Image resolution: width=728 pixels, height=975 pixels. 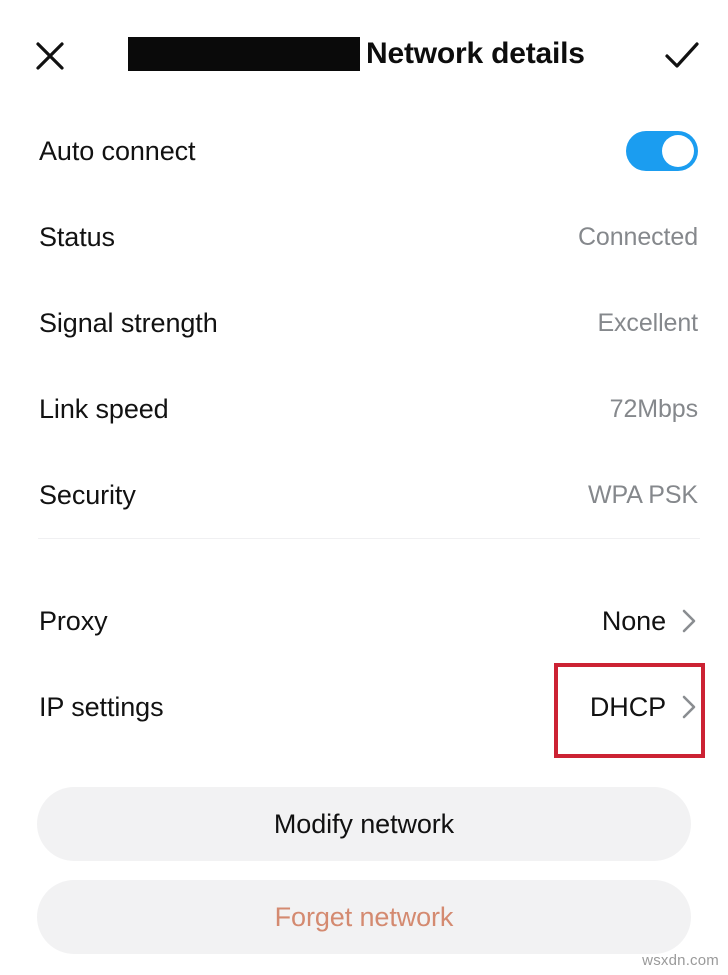 What do you see at coordinates (128, 323) in the screenshot?
I see `row-label: Signal strength` at bounding box center [128, 323].